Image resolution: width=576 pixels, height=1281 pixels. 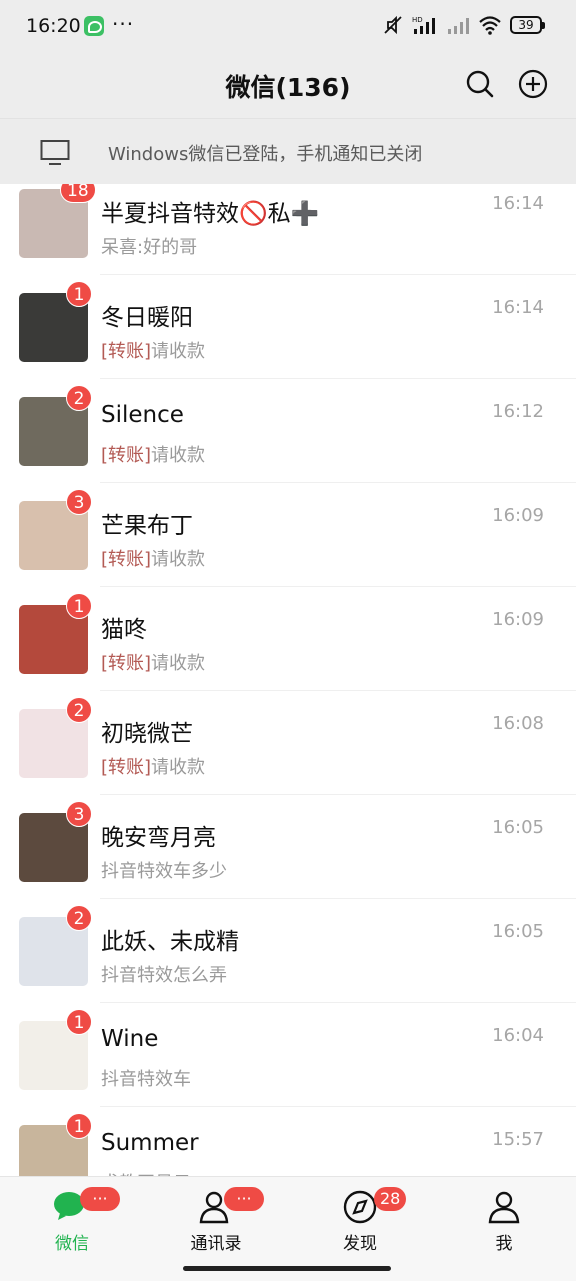 What do you see at coordinates (417, 20) in the screenshot?
I see `svg-text: HD` at bounding box center [417, 20].